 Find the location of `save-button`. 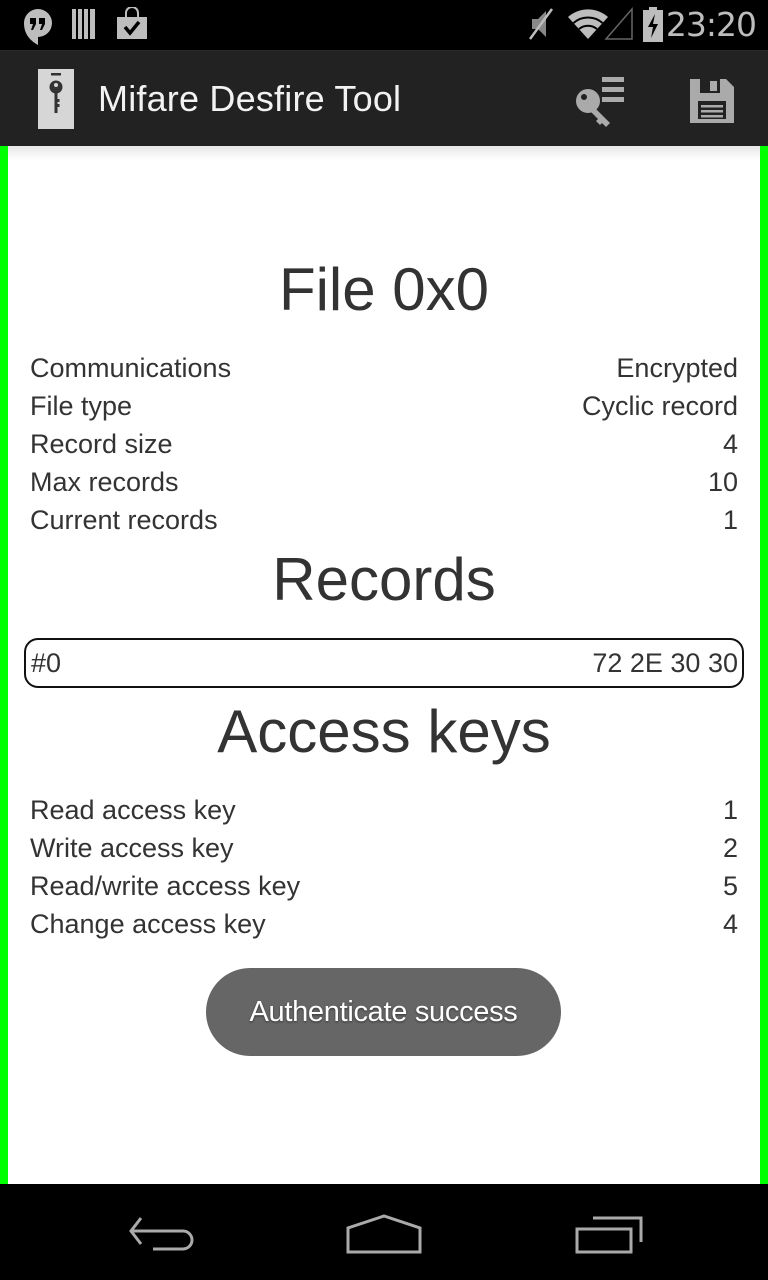

save-button is located at coordinates (712, 101).